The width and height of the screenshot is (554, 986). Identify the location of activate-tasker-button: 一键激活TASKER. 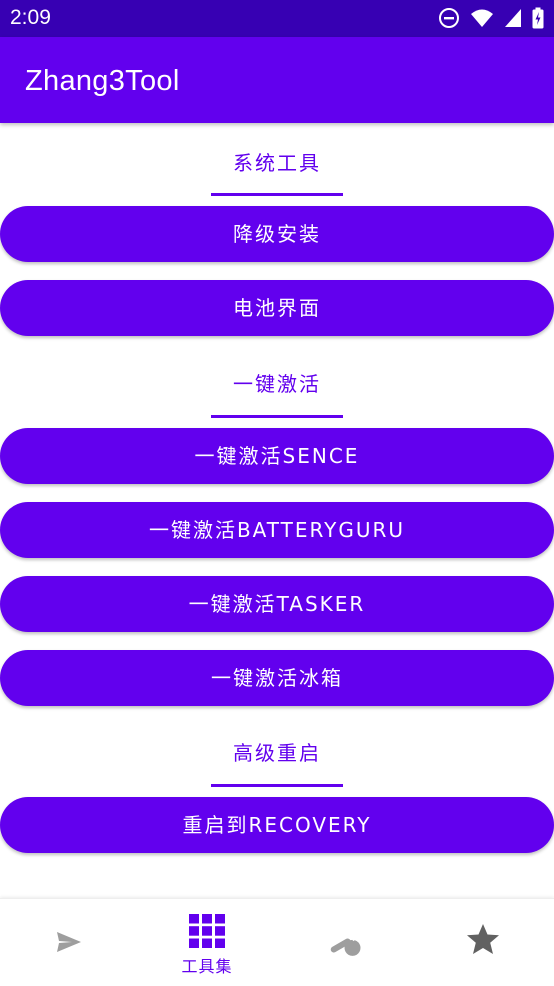
(277, 604).